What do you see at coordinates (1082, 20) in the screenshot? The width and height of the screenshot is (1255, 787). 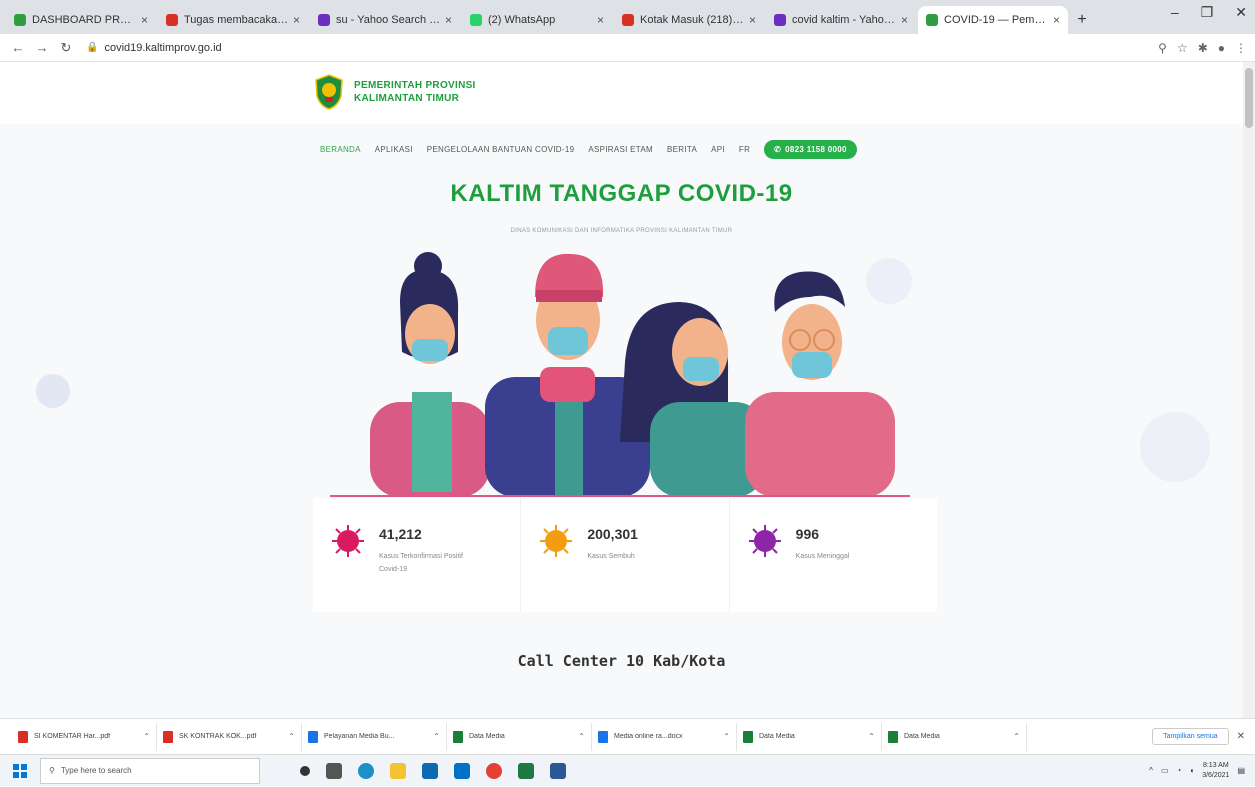 I see `new-tab-button: +` at bounding box center [1082, 20].